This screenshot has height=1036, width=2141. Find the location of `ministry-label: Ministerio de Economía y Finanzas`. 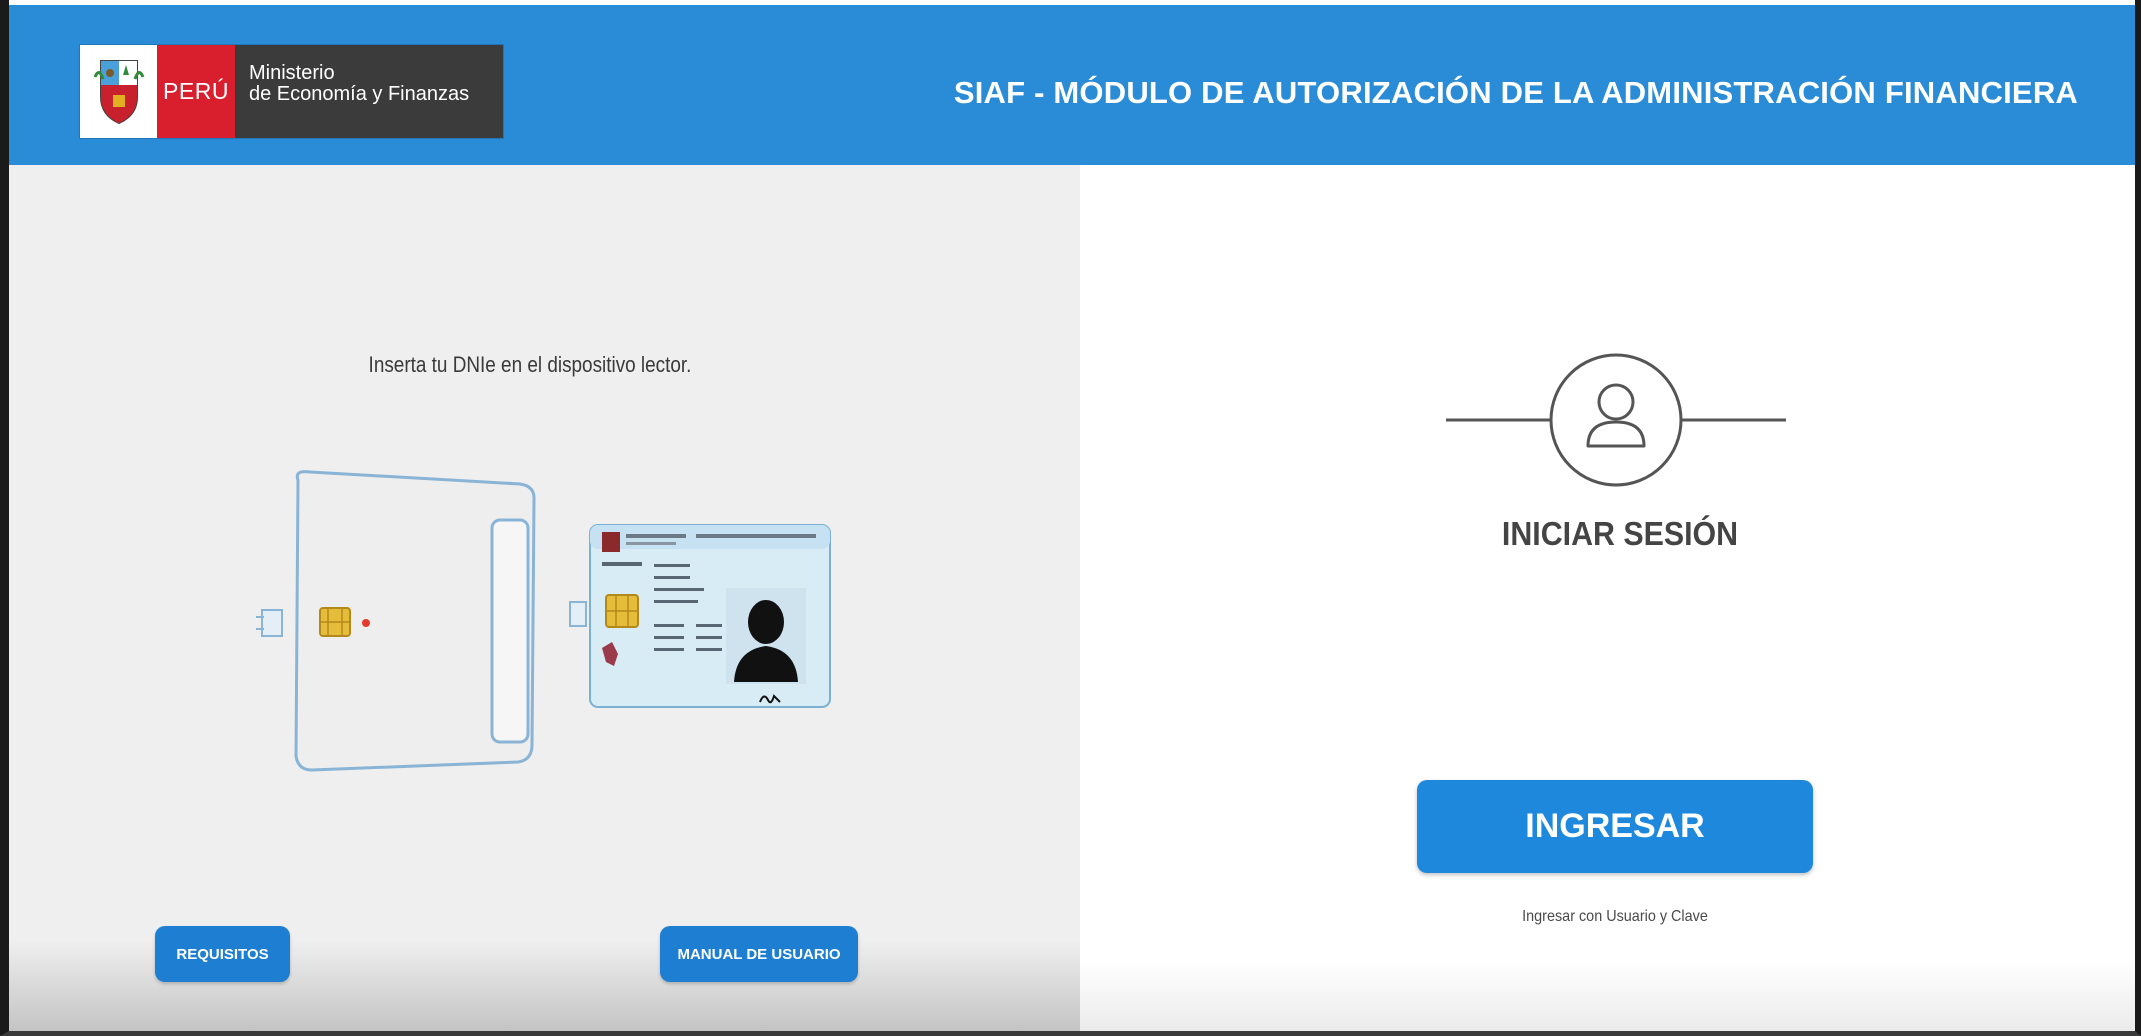

ministry-label: Ministerio de Economía y Finanzas is located at coordinates (369, 91).